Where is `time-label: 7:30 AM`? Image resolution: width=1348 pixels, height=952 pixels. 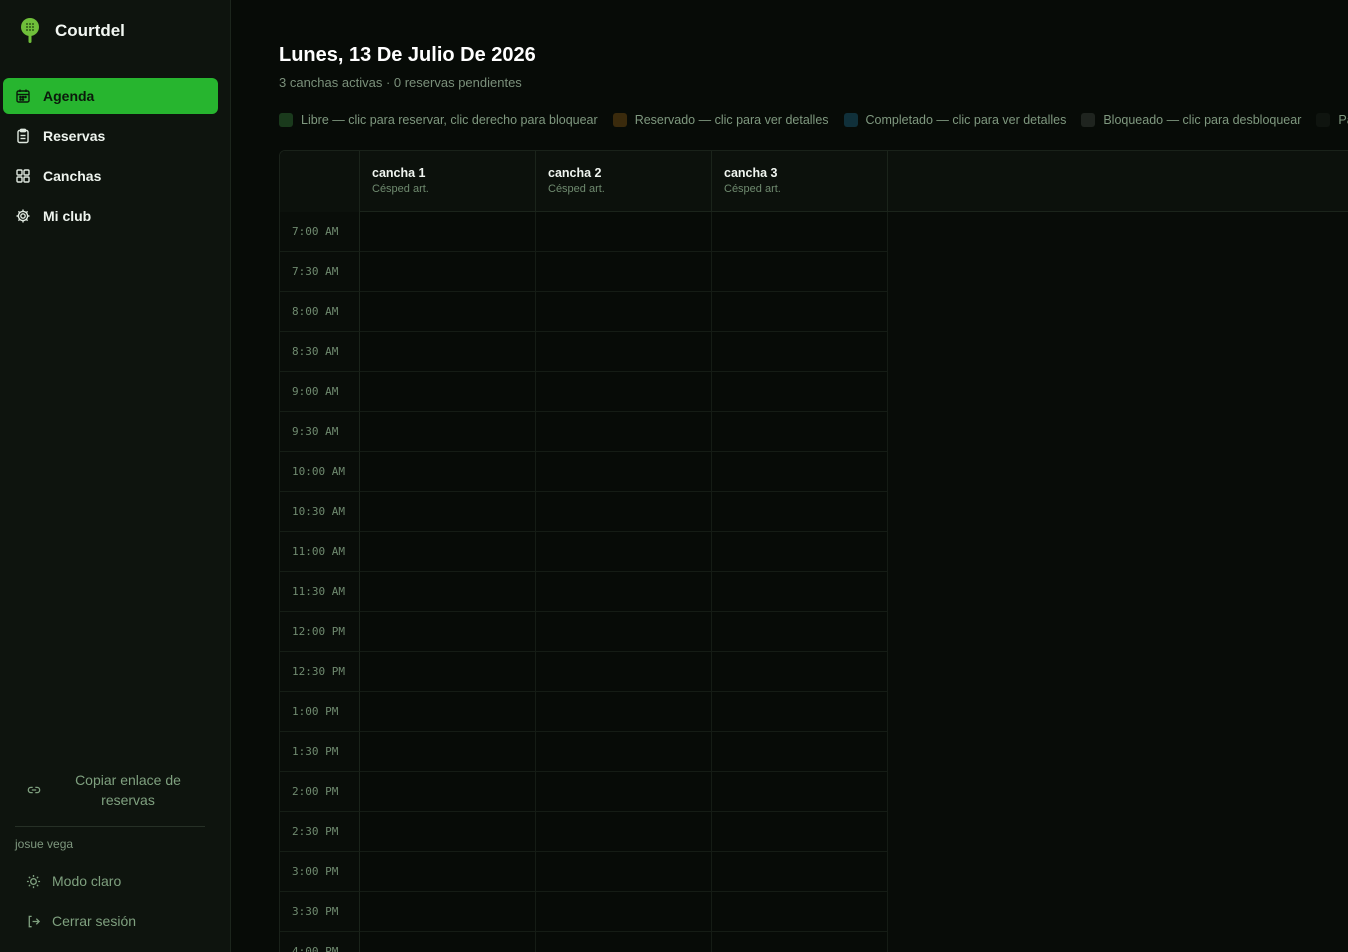 time-label: 7:30 AM is located at coordinates (320, 272).